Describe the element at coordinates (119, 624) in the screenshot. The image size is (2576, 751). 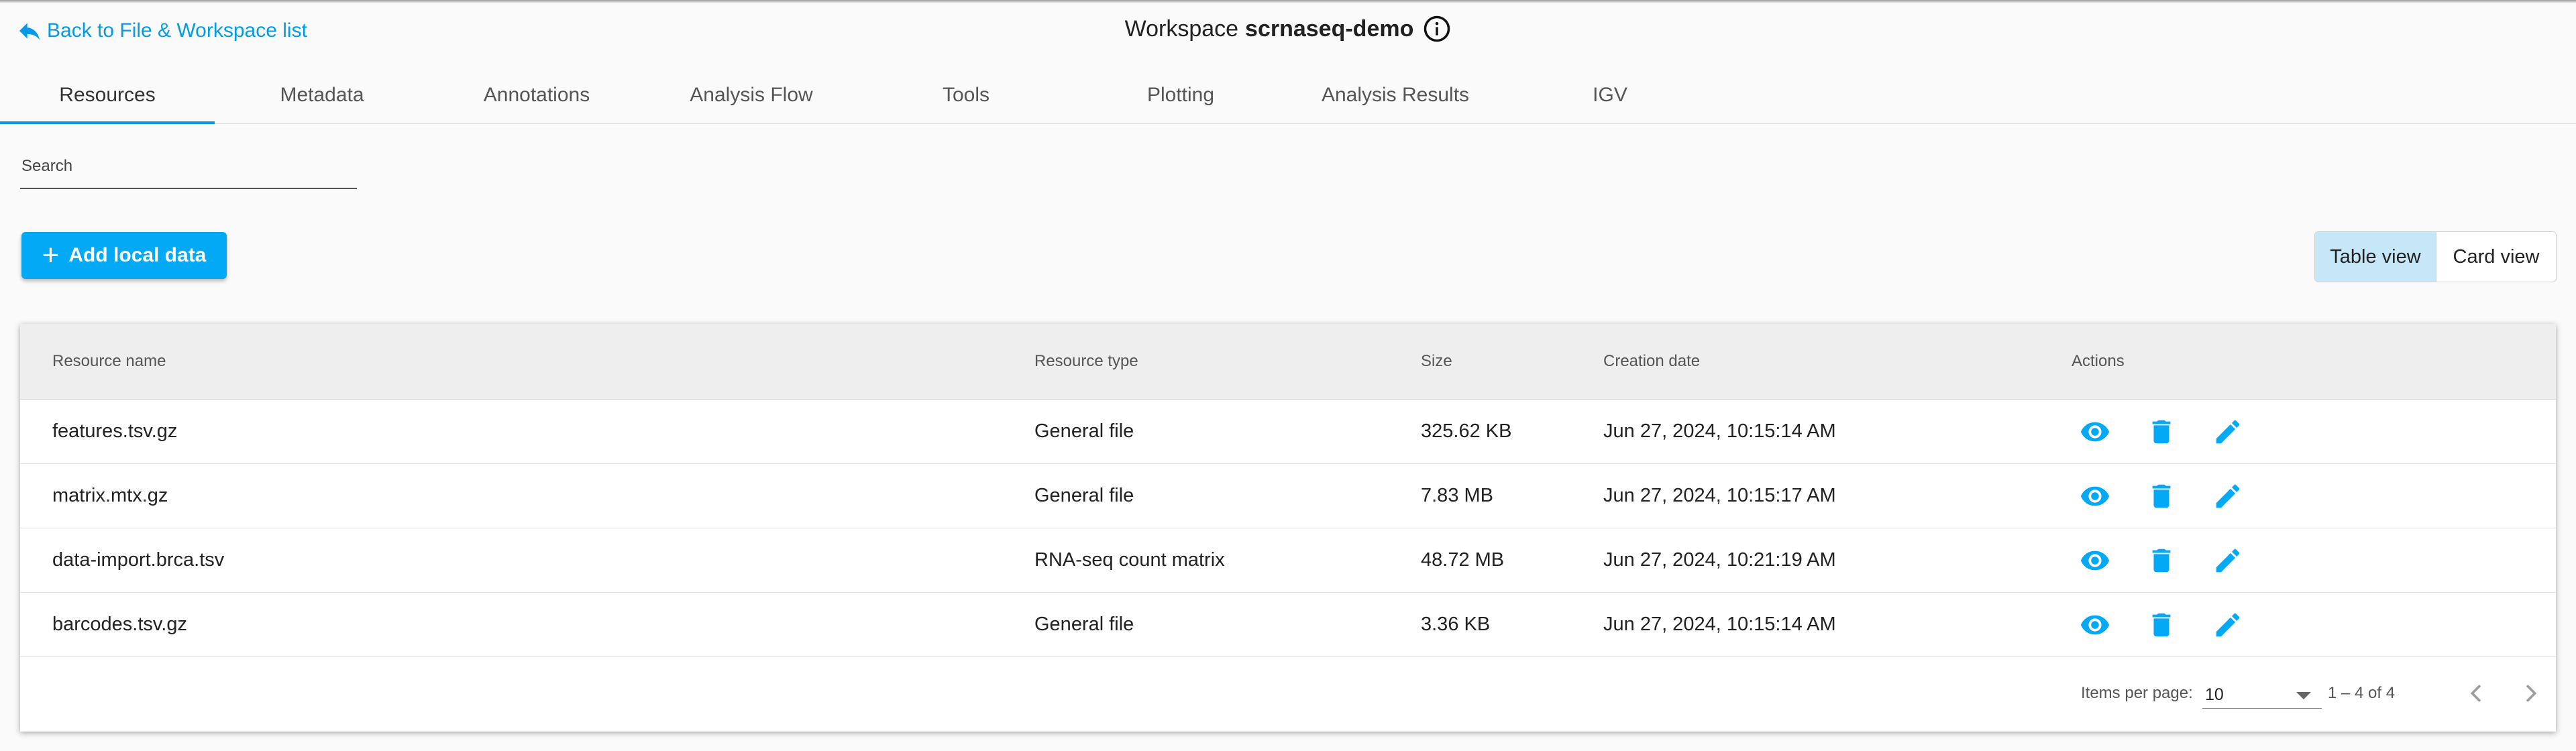
I see `resource-name-cell: barcodes.tsv.gz` at that location.